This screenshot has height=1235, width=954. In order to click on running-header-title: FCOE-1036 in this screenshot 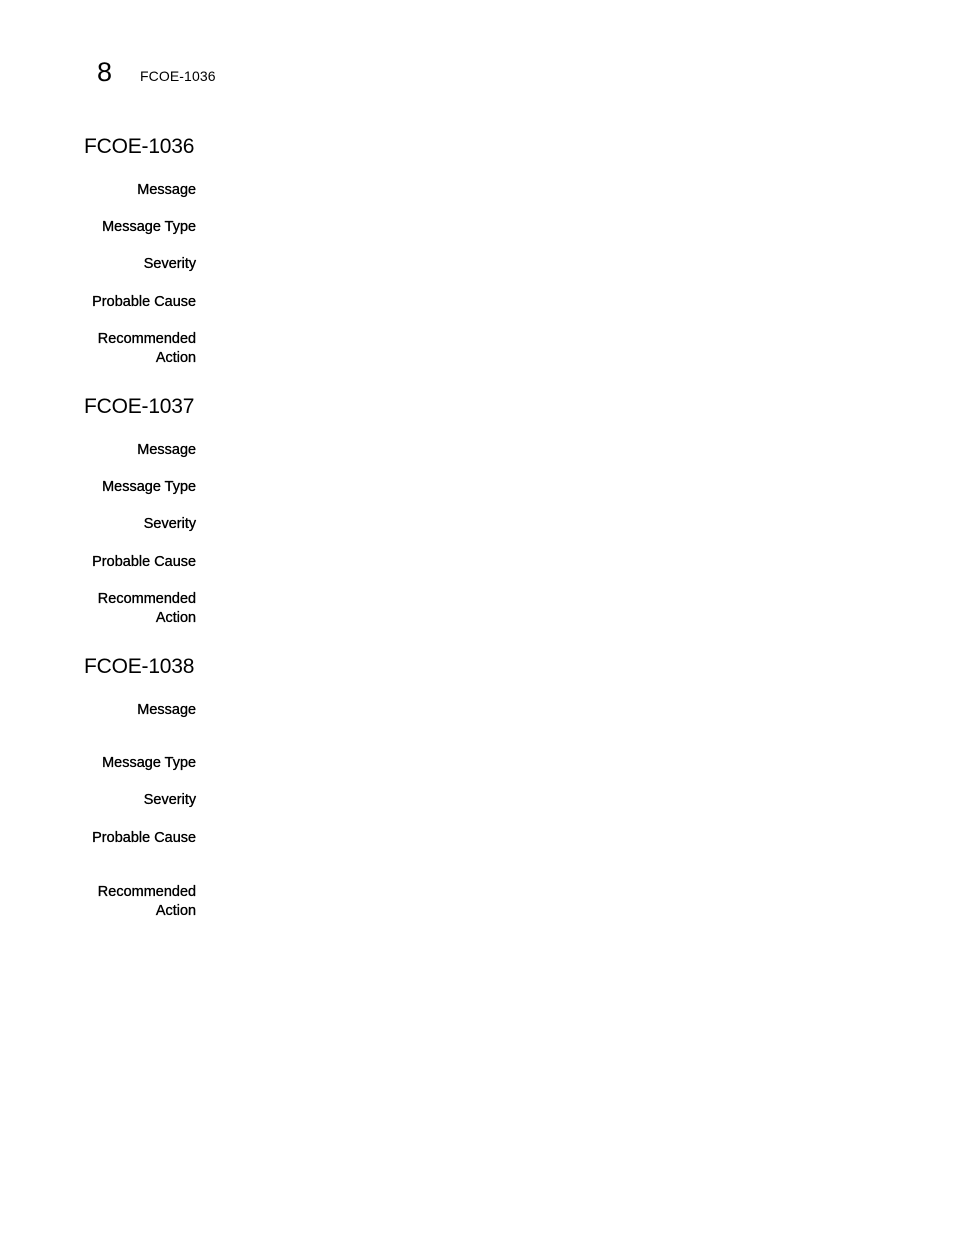, I will do `click(178, 76)`.